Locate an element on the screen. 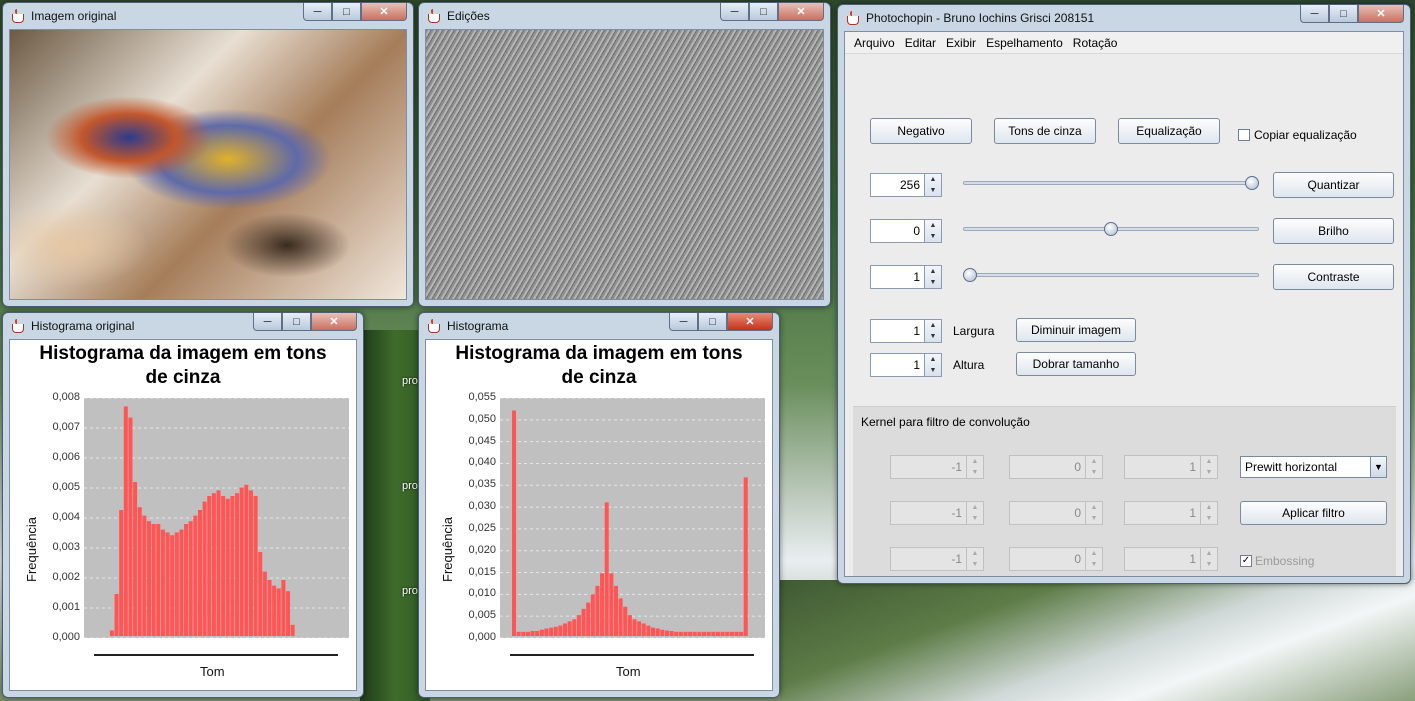  equalizacao-button: Equalização is located at coordinates (1169, 131).